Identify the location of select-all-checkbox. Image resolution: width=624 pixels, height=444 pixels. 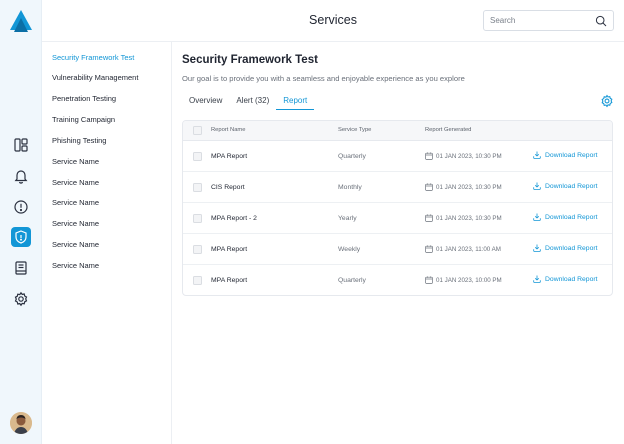
(197, 130).